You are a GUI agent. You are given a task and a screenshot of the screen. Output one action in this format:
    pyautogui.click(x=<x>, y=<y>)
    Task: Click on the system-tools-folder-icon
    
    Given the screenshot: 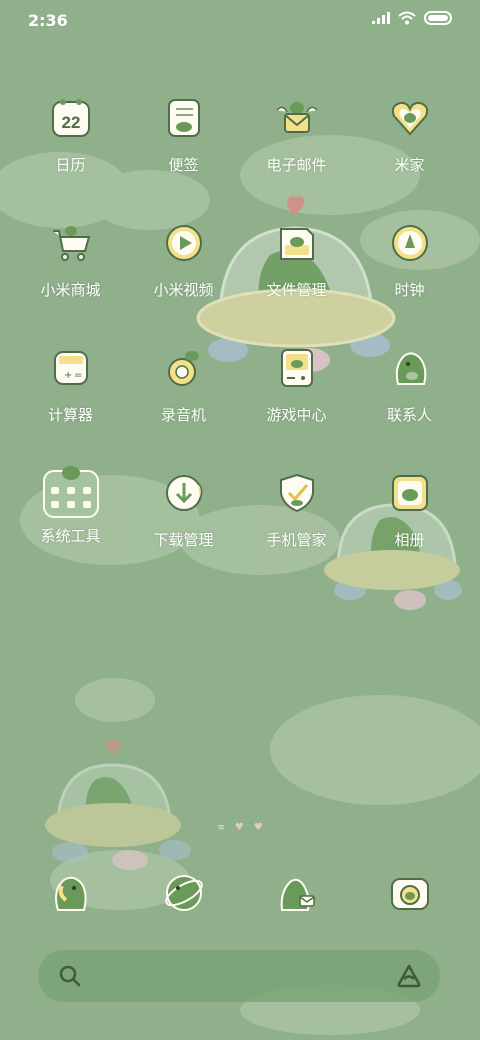 What is the action you would take?
    pyautogui.click(x=71, y=490)
    